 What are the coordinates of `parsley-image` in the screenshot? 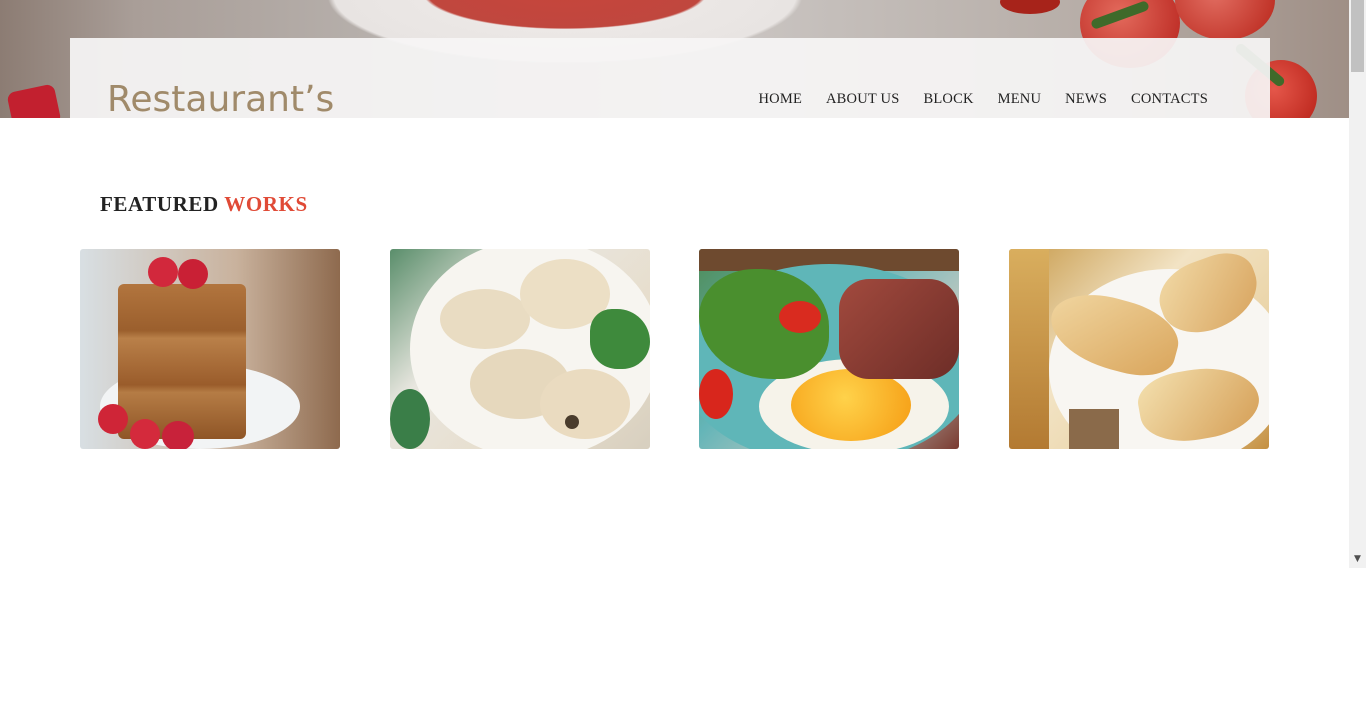 It's located at (410, 419).